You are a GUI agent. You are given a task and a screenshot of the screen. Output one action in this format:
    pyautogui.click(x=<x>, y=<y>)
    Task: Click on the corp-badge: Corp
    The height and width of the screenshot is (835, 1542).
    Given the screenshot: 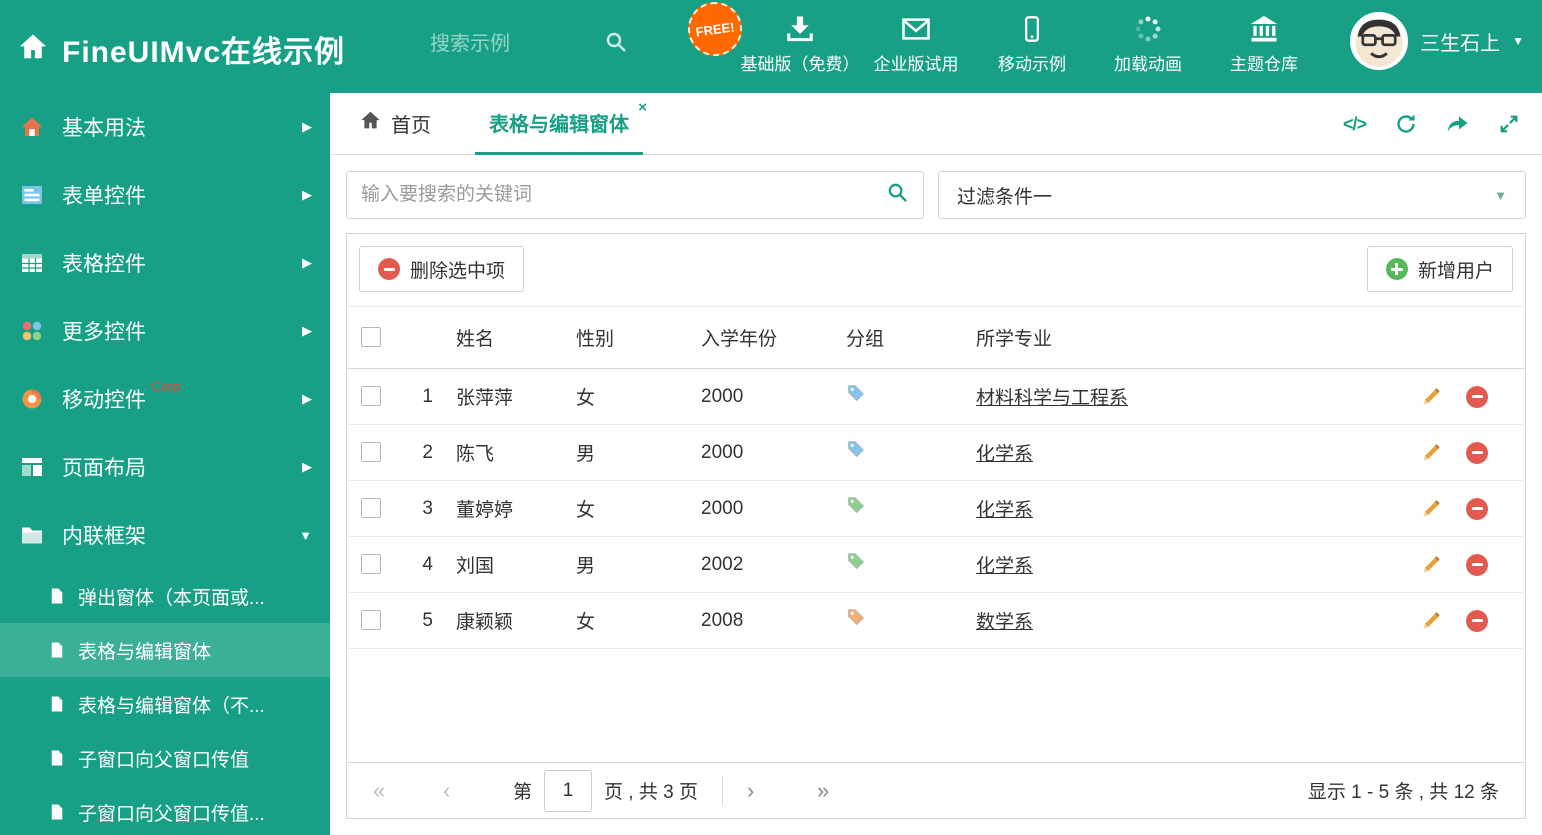 What is the action you would take?
    pyautogui.click(x=166, y=386)
    